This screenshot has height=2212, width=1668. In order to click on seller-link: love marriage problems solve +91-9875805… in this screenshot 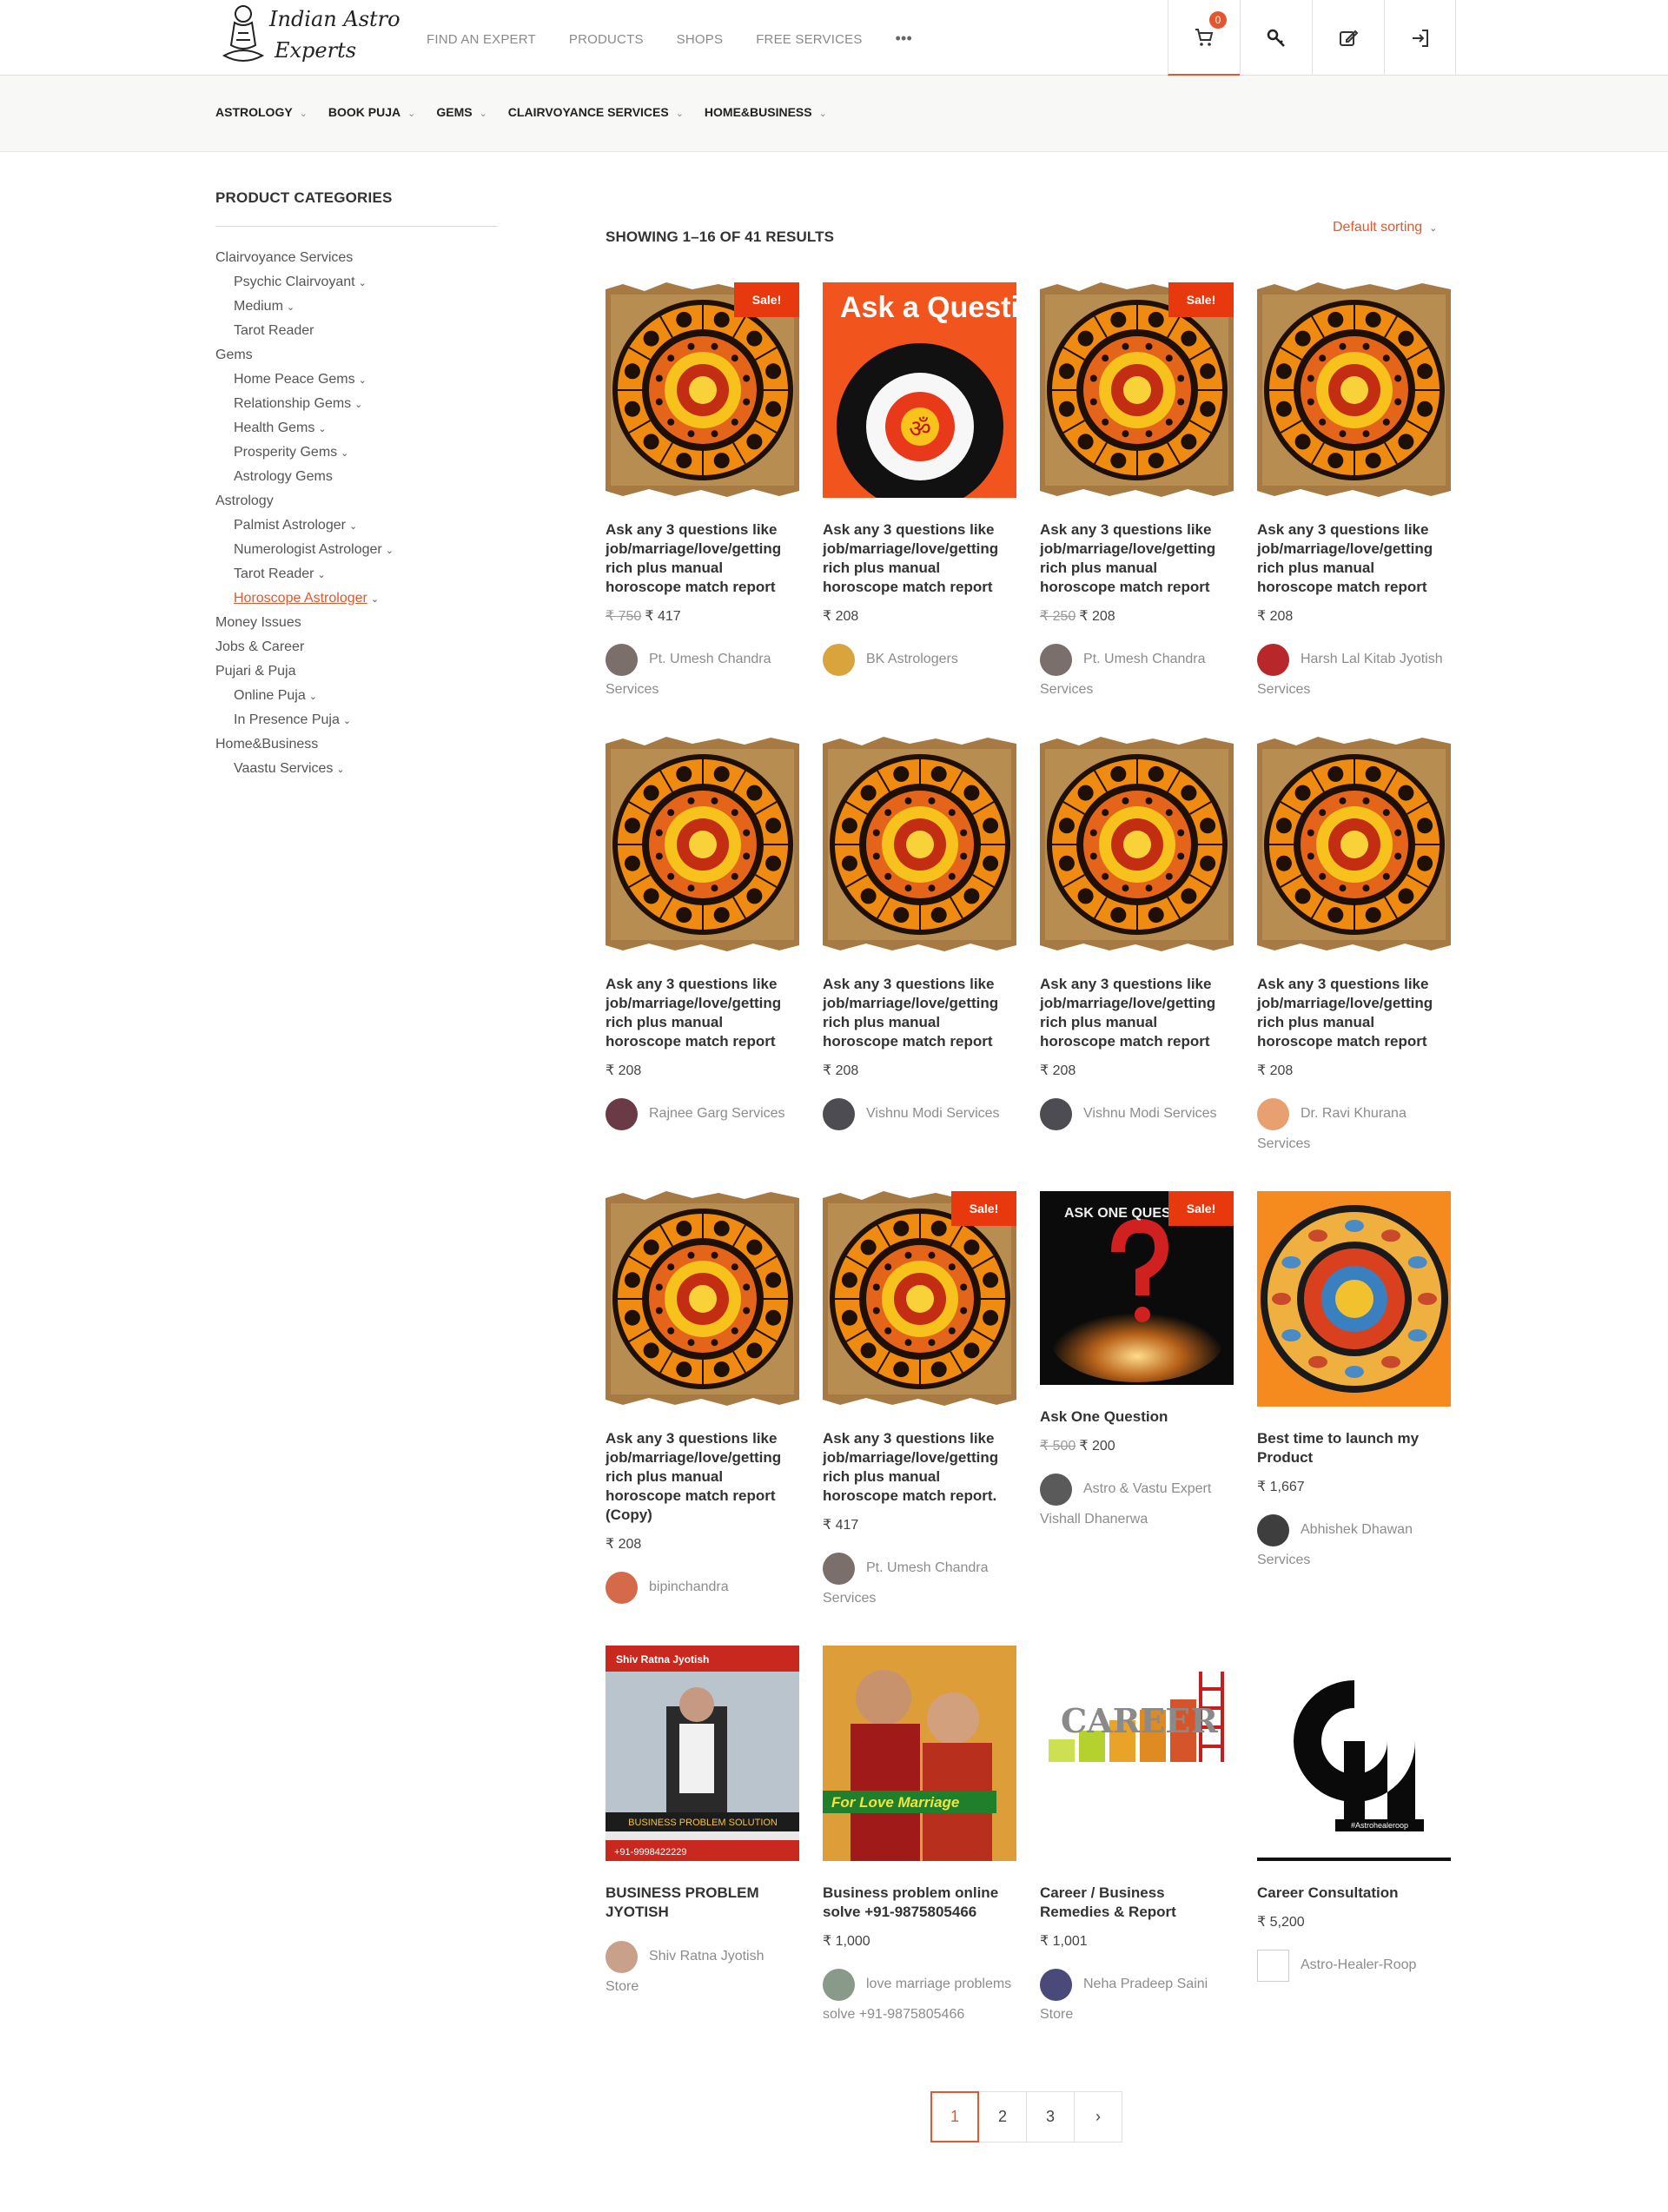, I will do `click(919, 2000)`.